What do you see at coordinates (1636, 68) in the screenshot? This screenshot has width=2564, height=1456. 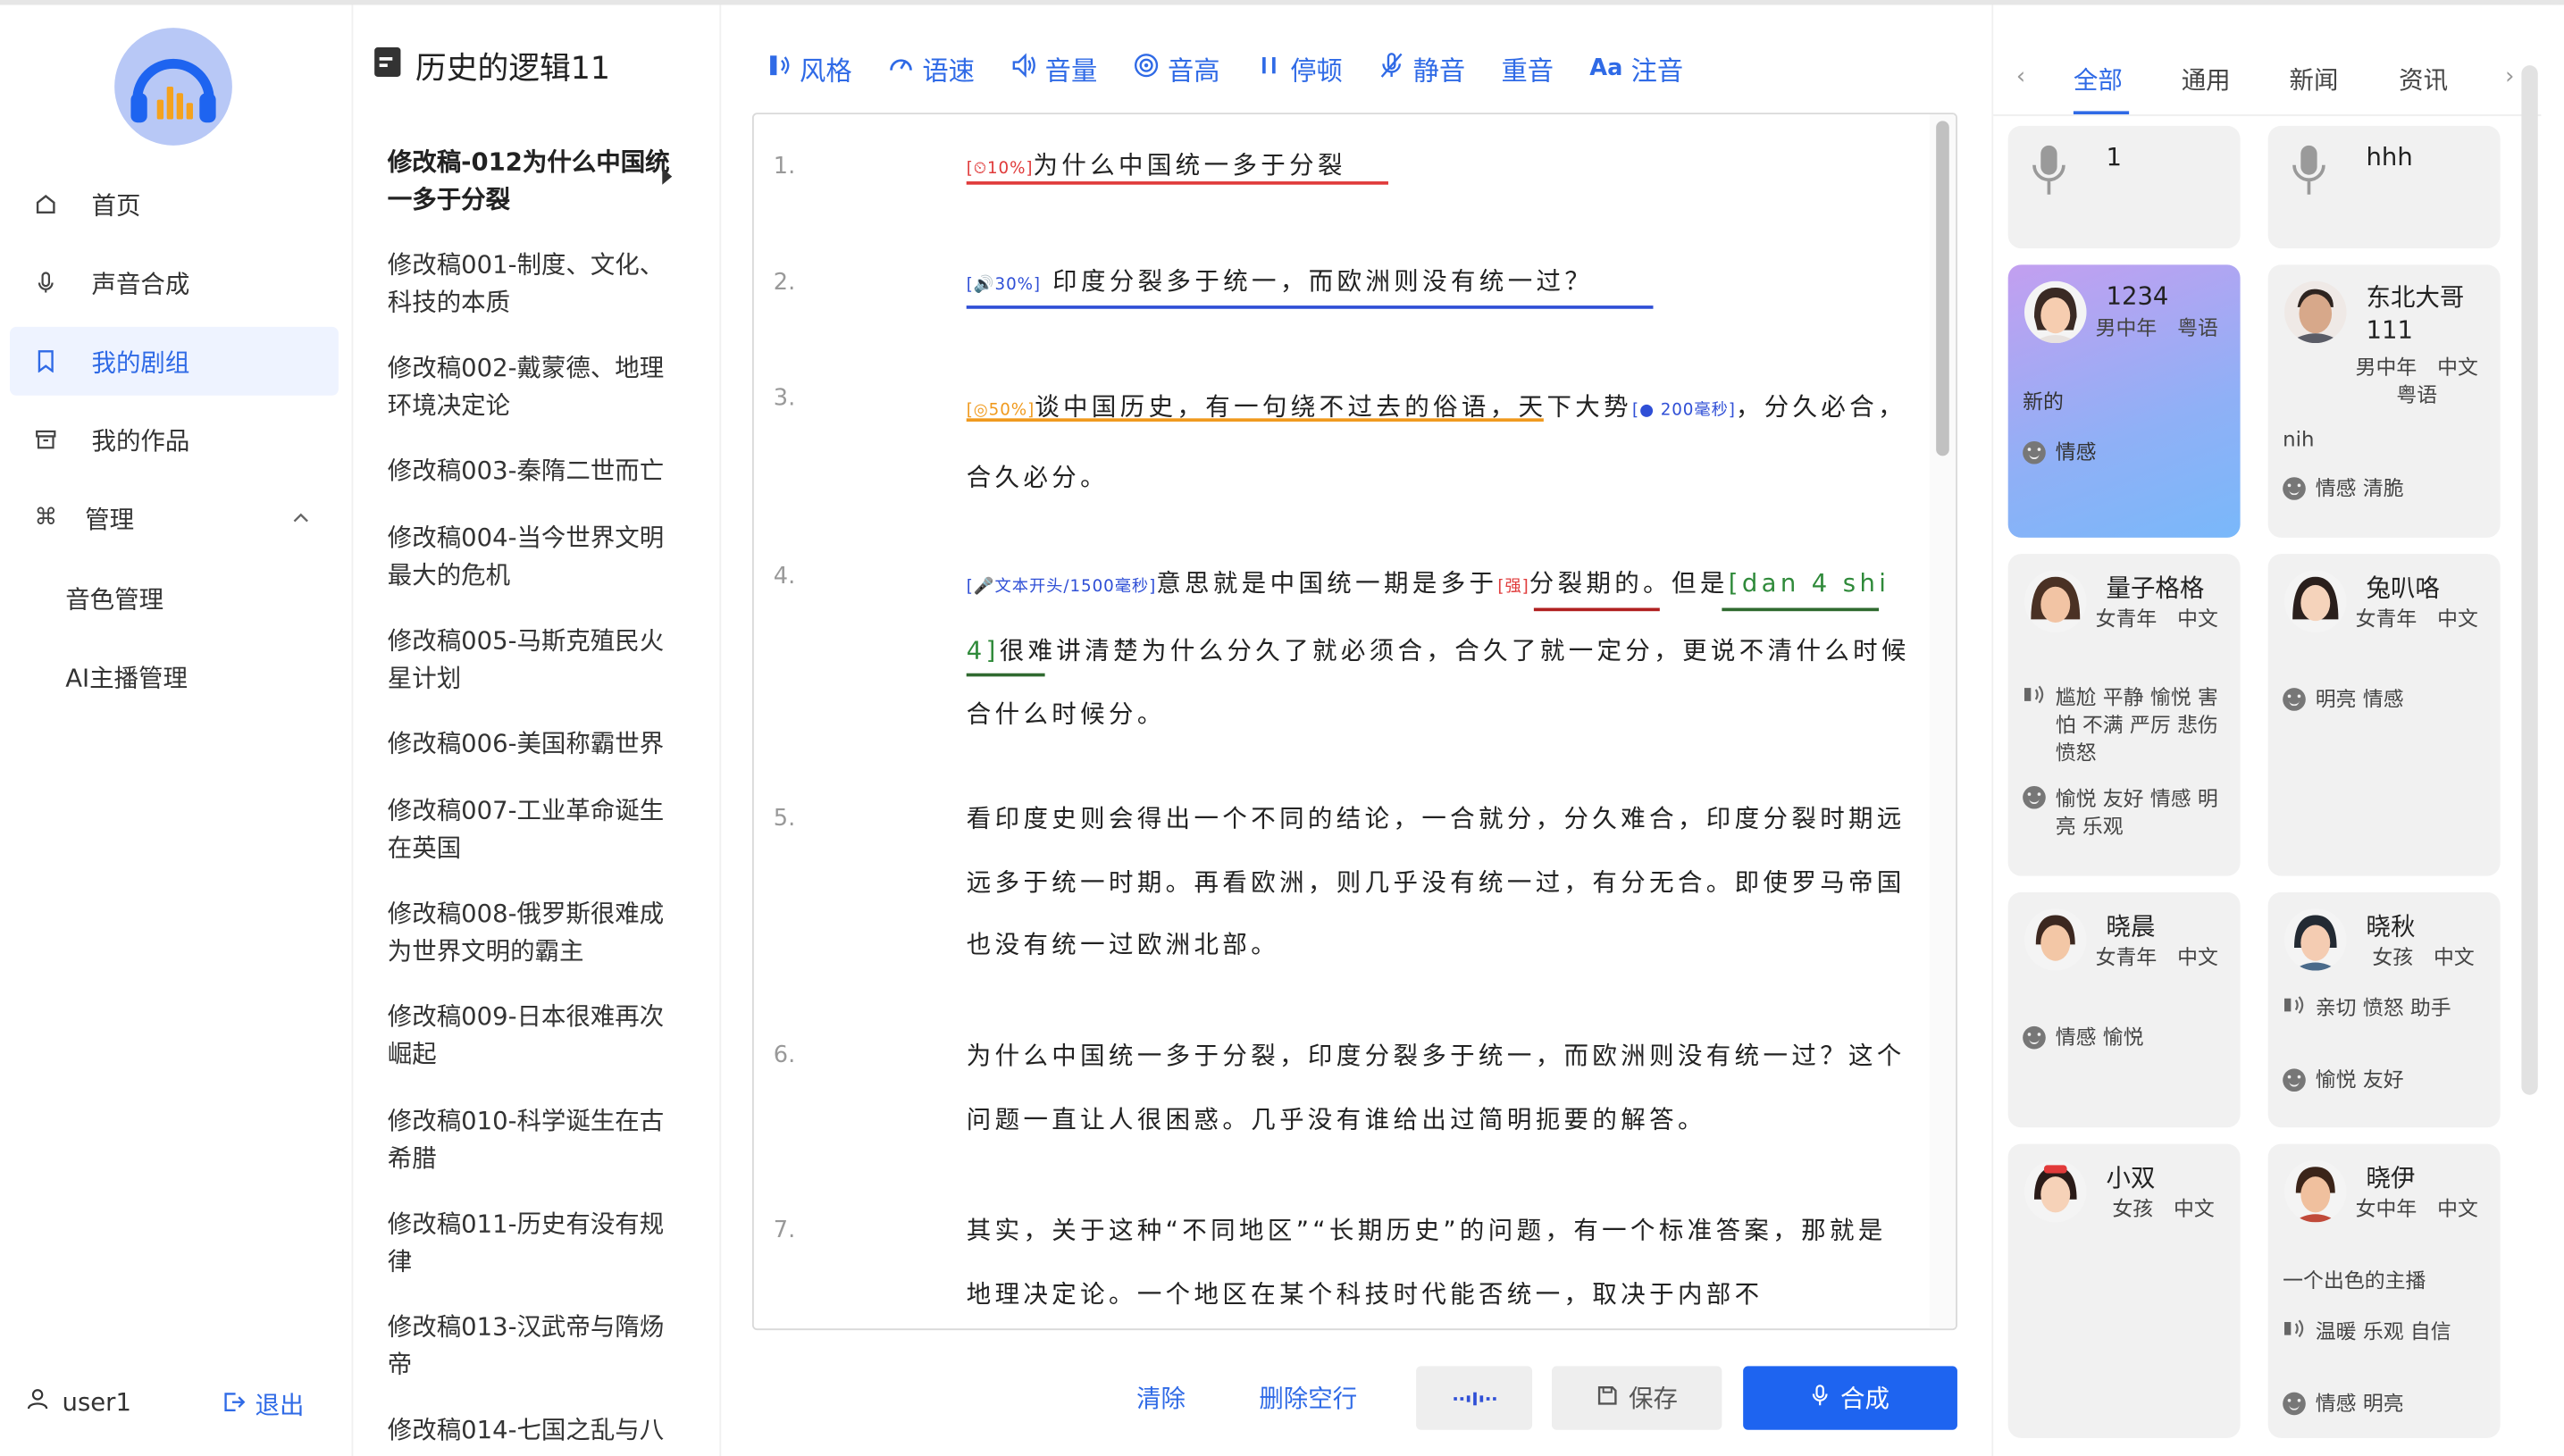 I see `phonetic-button: Aa 注音` at bounding box center [1636, 68].